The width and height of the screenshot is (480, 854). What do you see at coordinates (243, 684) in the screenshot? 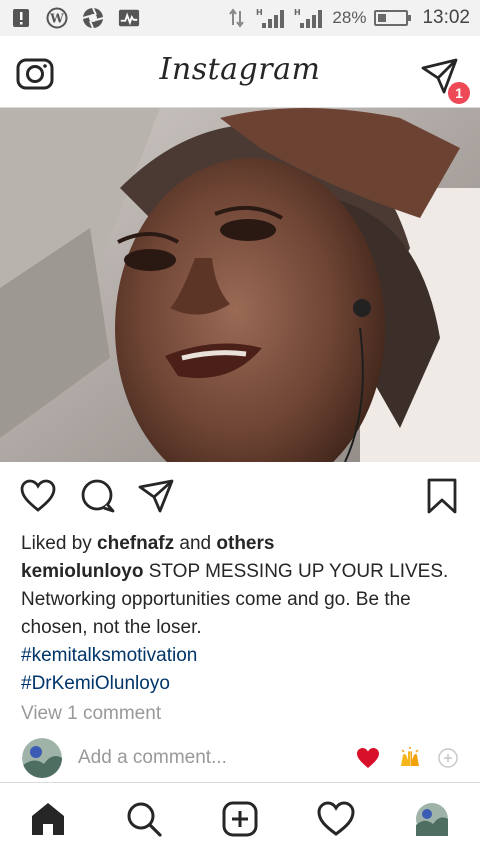
I see `hashtag-link: #DrKemiOlunloyo` at bounding box center [243, 684].